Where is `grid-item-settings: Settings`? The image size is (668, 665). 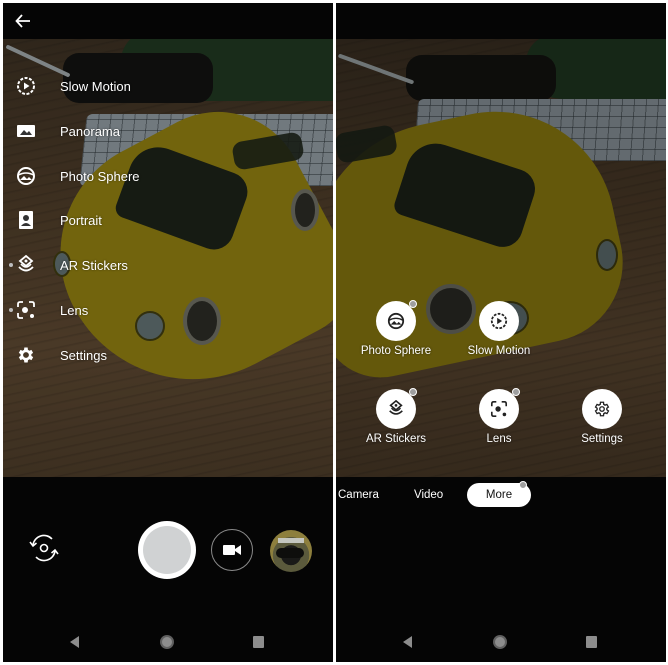
grid-item-settings: Settings is located at coordinates (602, 429).